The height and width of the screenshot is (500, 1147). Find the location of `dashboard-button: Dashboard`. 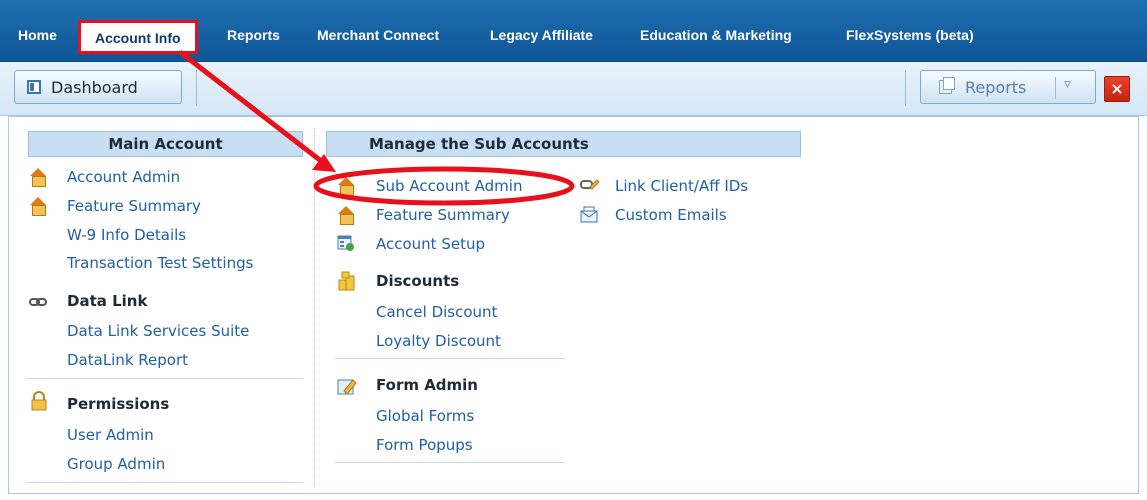

dashboard-button: Dashboard is located at coordinates (98, 87).